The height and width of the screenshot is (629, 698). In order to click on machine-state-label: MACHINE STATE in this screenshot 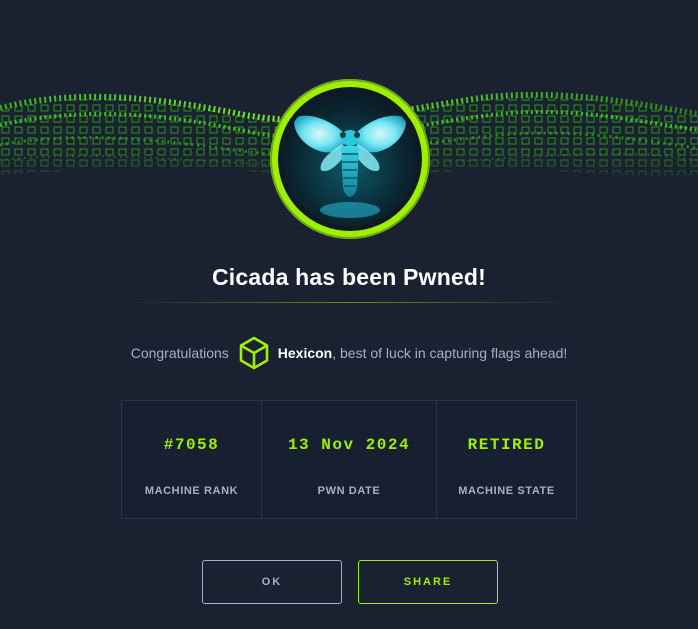, I will do `click(506, 491)`.